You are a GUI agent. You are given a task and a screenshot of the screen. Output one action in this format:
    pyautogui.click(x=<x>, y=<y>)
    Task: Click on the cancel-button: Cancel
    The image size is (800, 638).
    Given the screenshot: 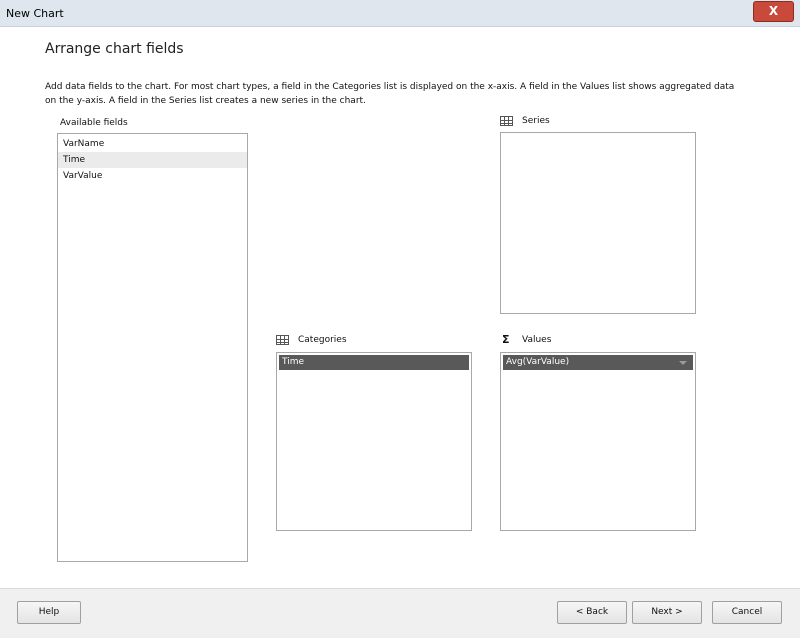 What is the action you would take?
    pyautogui.click(x=747, y=612)
    